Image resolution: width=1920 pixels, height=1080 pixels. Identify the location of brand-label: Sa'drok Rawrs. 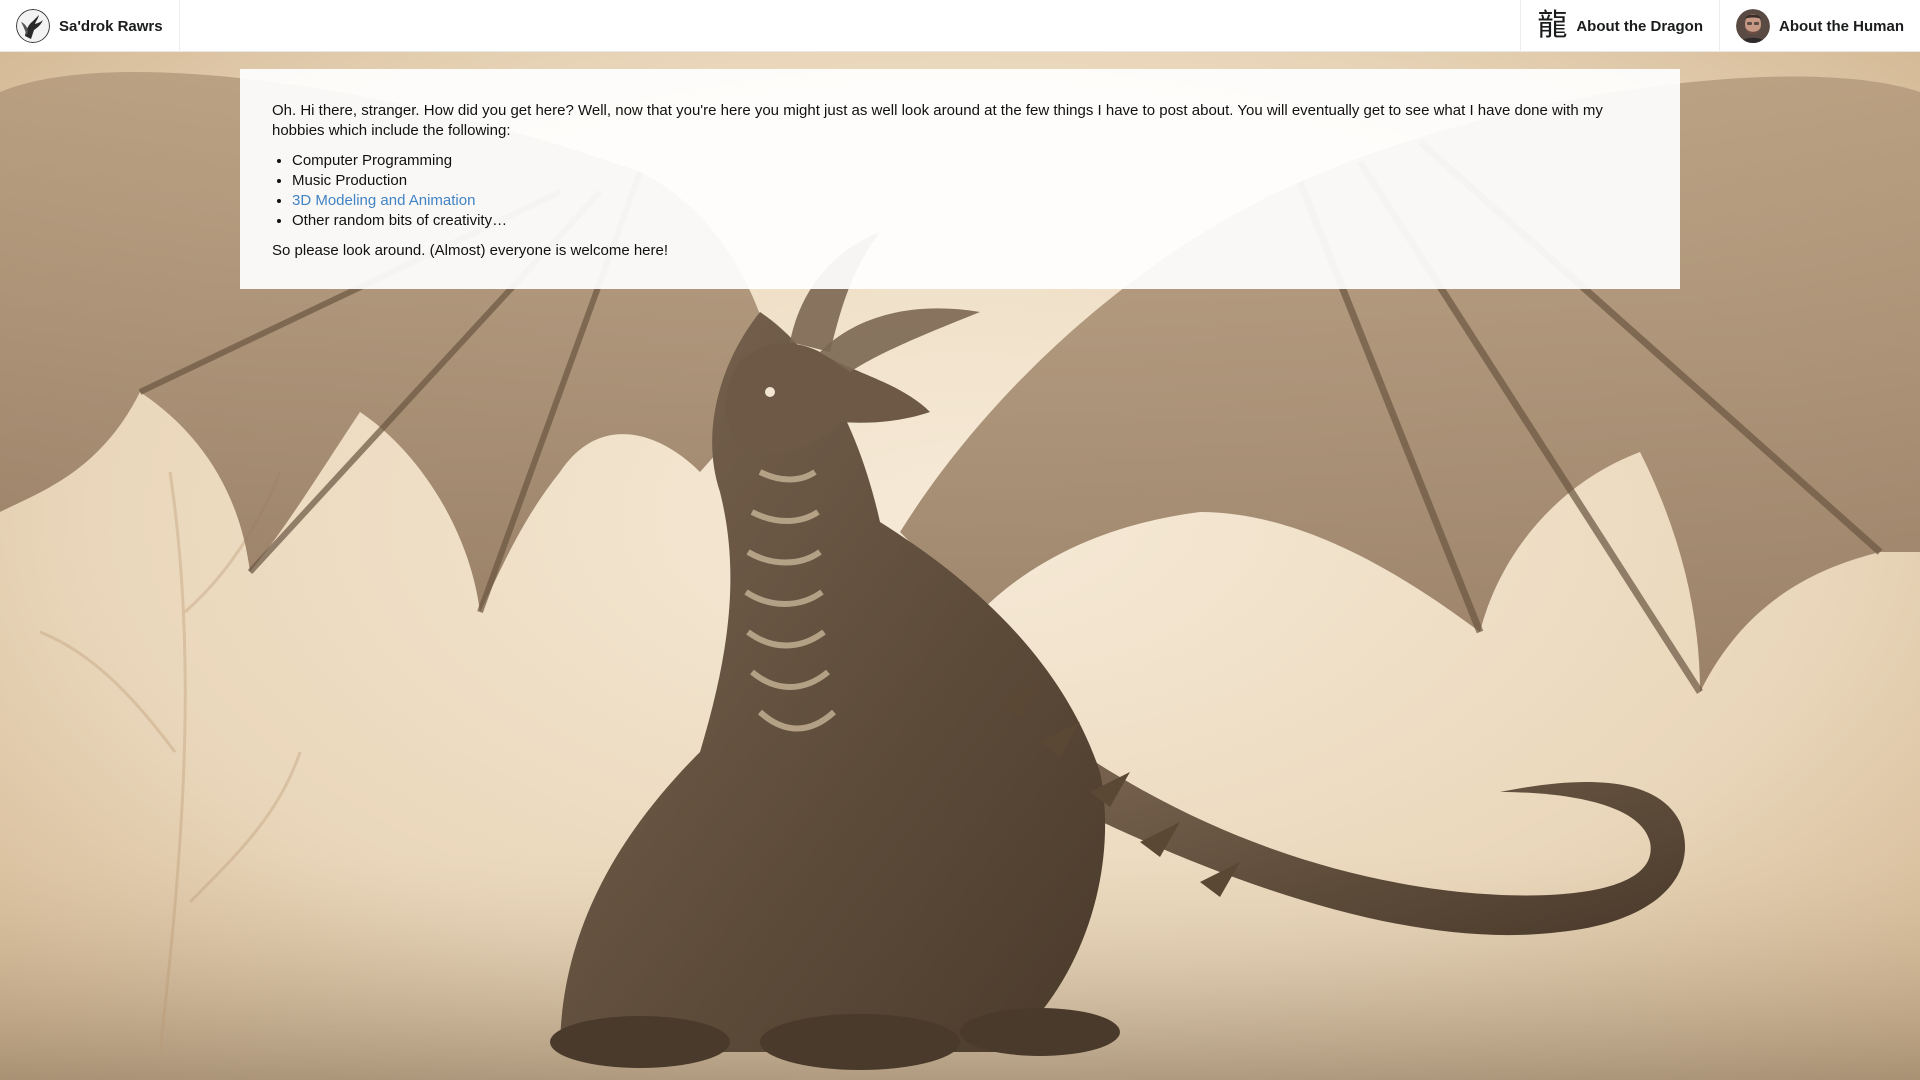
(111, 26).